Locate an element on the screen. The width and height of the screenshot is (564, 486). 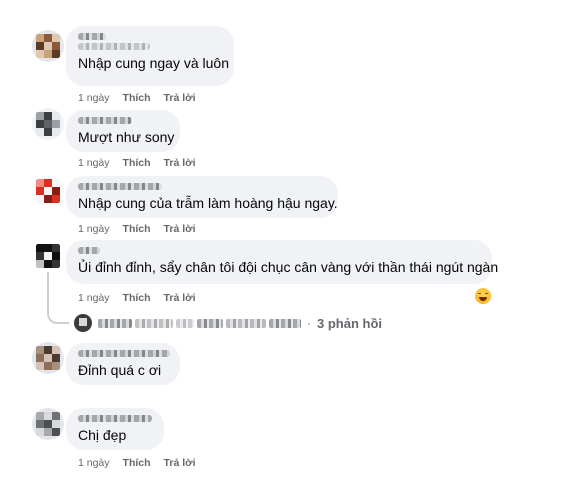
comment-bubble: Đỉnh quá c ơi is located at coordinates (123, 364).